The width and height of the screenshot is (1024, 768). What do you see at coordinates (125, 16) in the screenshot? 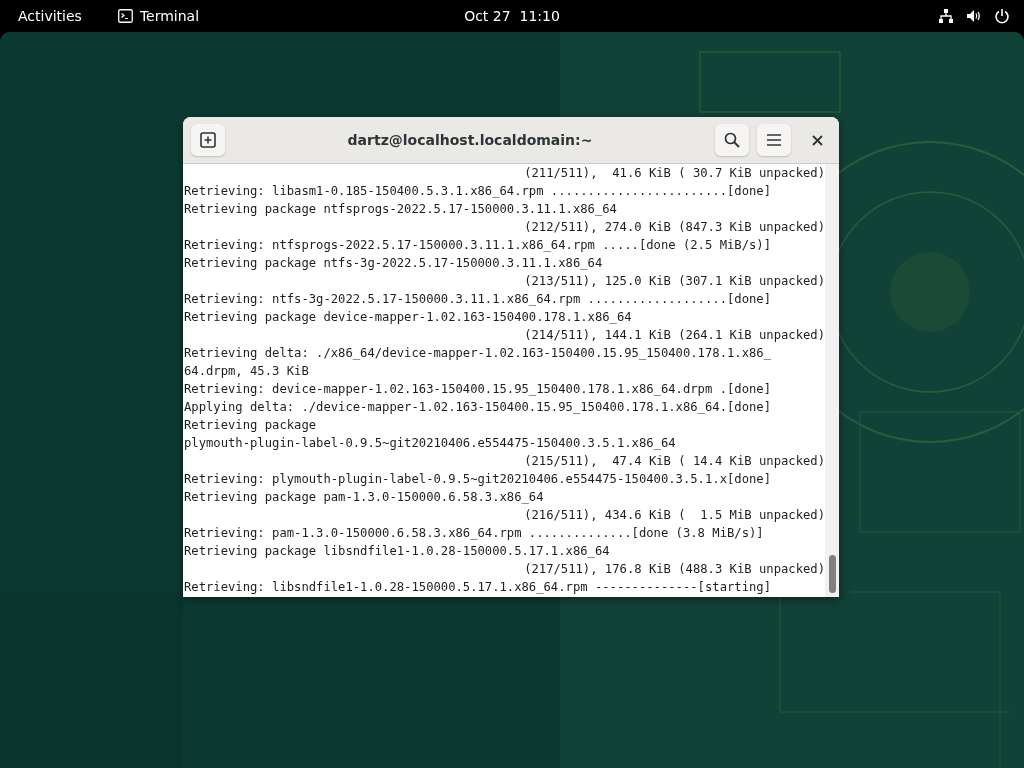
I see `terminal-icon` at bounding box center [125, 16].